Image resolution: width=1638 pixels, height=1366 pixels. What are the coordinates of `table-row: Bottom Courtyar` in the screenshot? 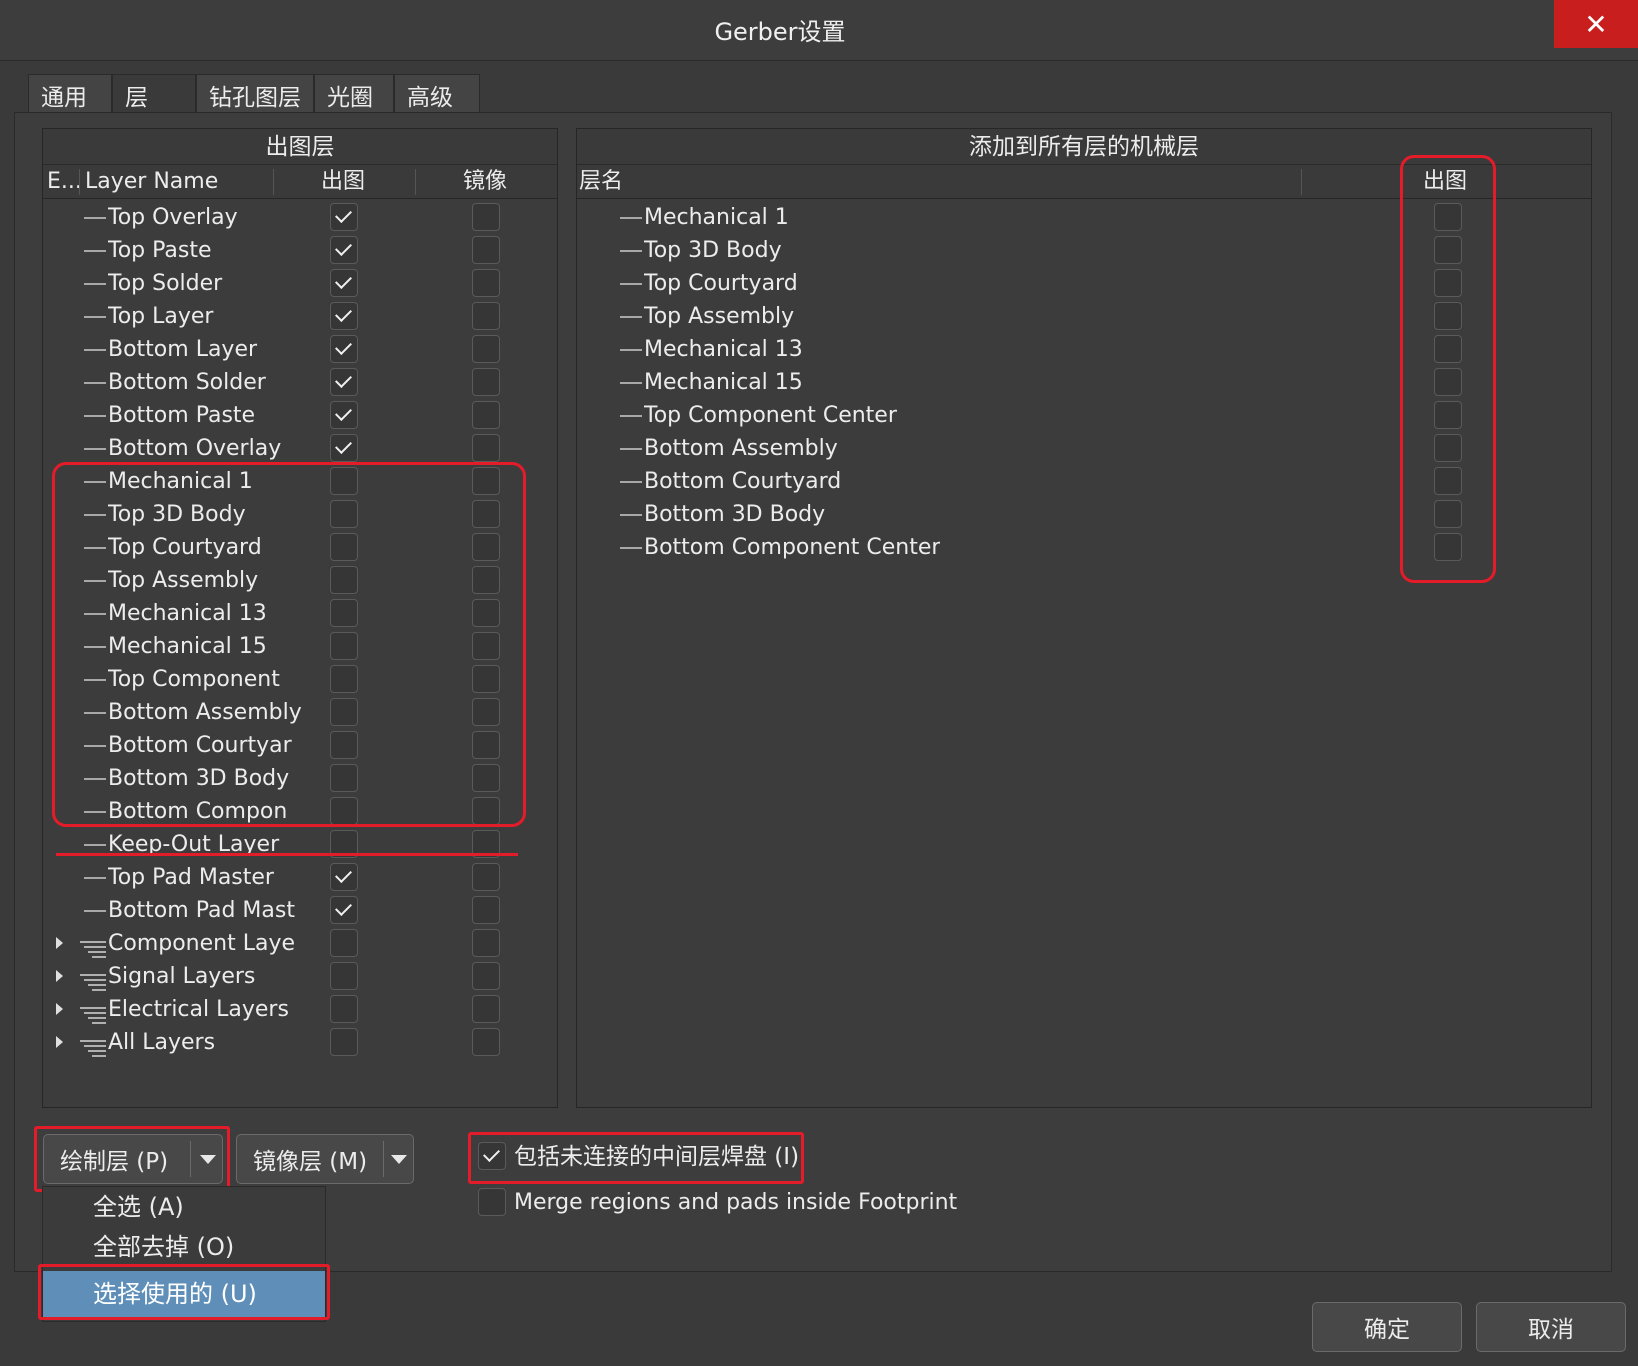 It's located at (204, 745).